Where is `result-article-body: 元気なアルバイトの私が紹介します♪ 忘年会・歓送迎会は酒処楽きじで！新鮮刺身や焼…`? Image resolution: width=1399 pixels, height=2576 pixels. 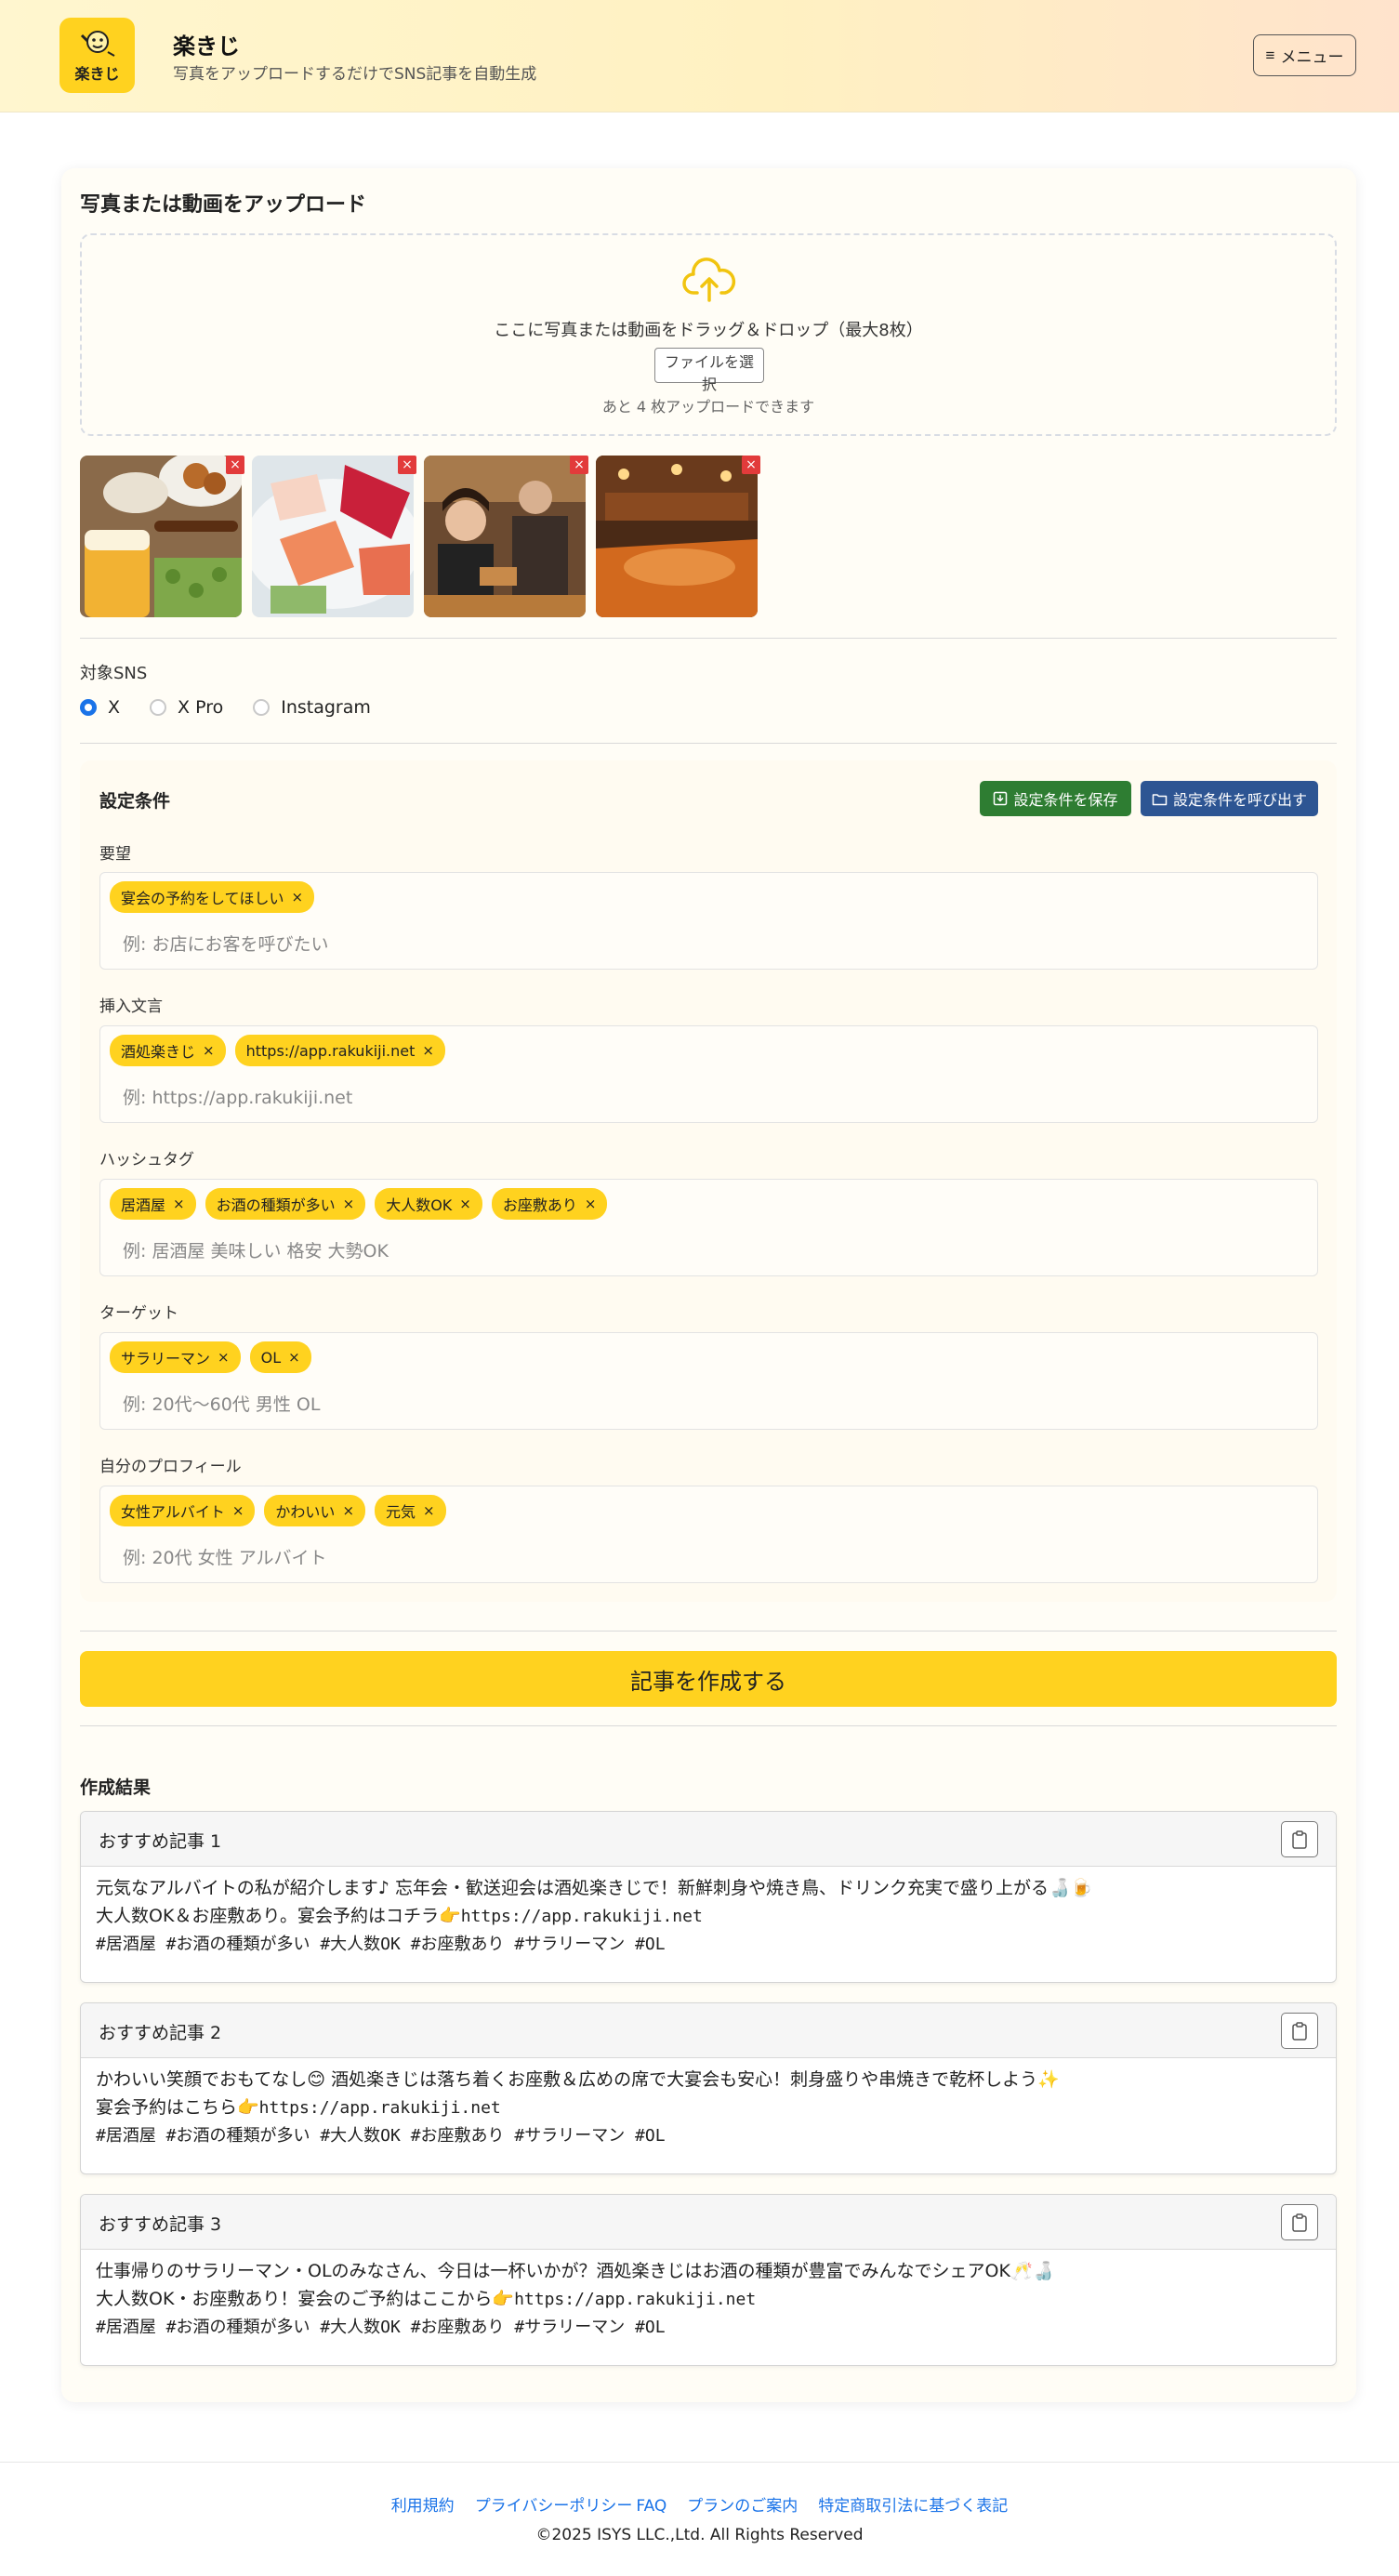 result-article-body: 元気なアルバイトの私が紹介します♪ 忘年会・歓送迎会は酒処楽きじで！新鮮刺身や焼… is located at coordinates (594, 1916).